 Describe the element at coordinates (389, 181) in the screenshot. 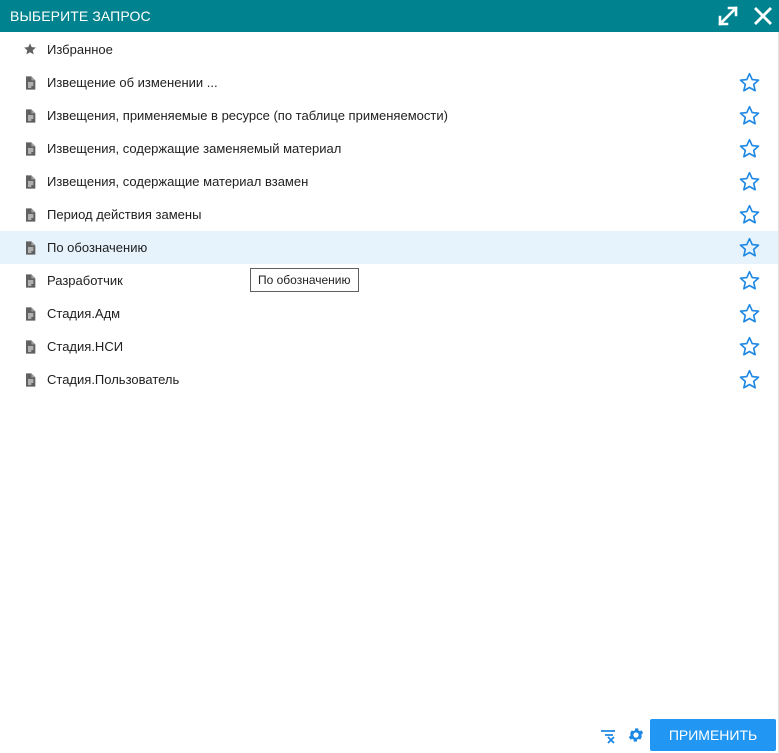

I see `query-row: Извещения, содержащие материал взамен` at that location.